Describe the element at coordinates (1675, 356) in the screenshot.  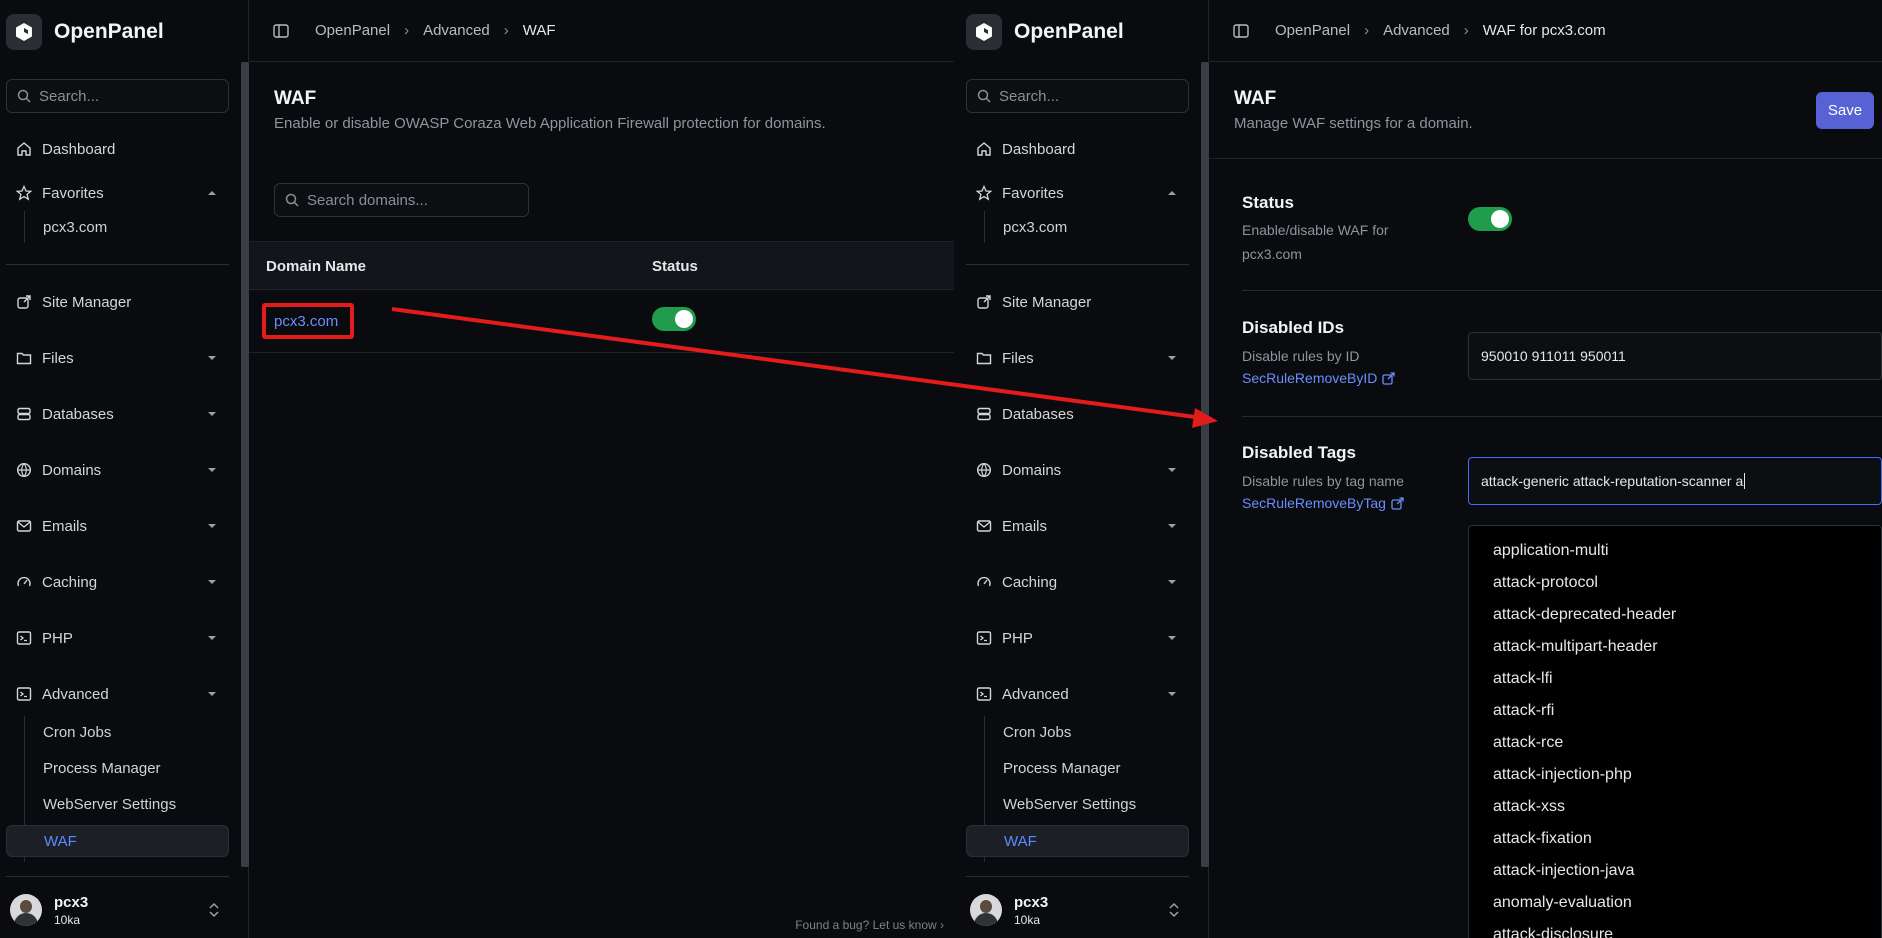
I see `disabled-ids-input: 950010 911011 950011` at that location.